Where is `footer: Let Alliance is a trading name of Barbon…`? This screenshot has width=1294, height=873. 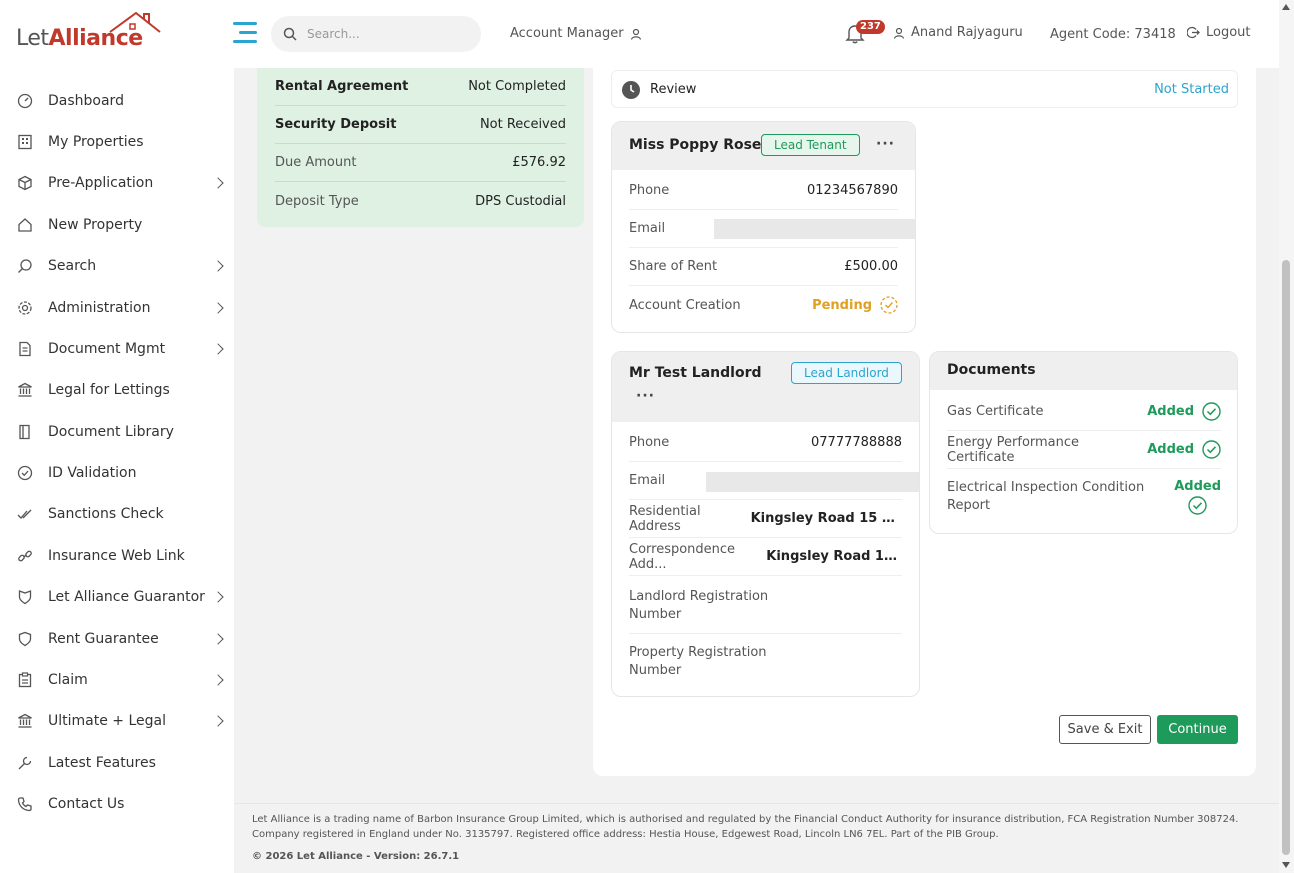 footer: Let Alliance is a trading name of Barbon… is located at coordinates (756, 838).